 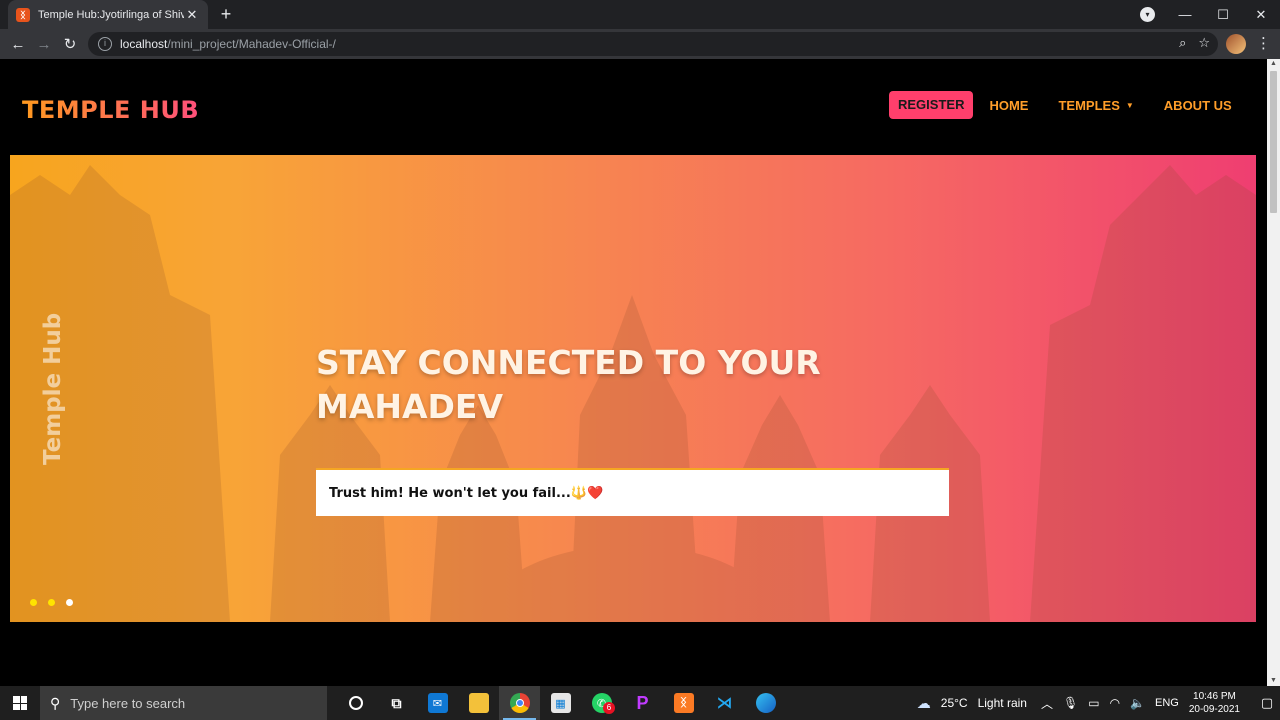 I want to click on mail-icon: ✉, so click(x=437, y=703).